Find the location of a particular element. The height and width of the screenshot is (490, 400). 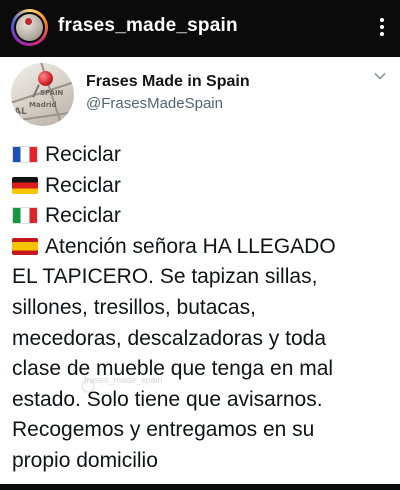

map-word: AL is located at coordinates (20, 112).